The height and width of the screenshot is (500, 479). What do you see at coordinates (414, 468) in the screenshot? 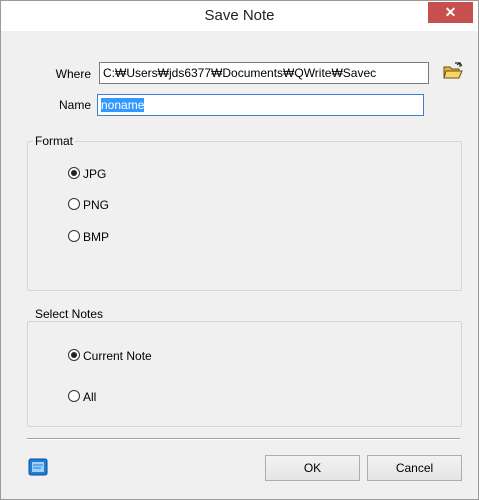
I see `cancel-button: Cancel` at bounding box center [414, 468].